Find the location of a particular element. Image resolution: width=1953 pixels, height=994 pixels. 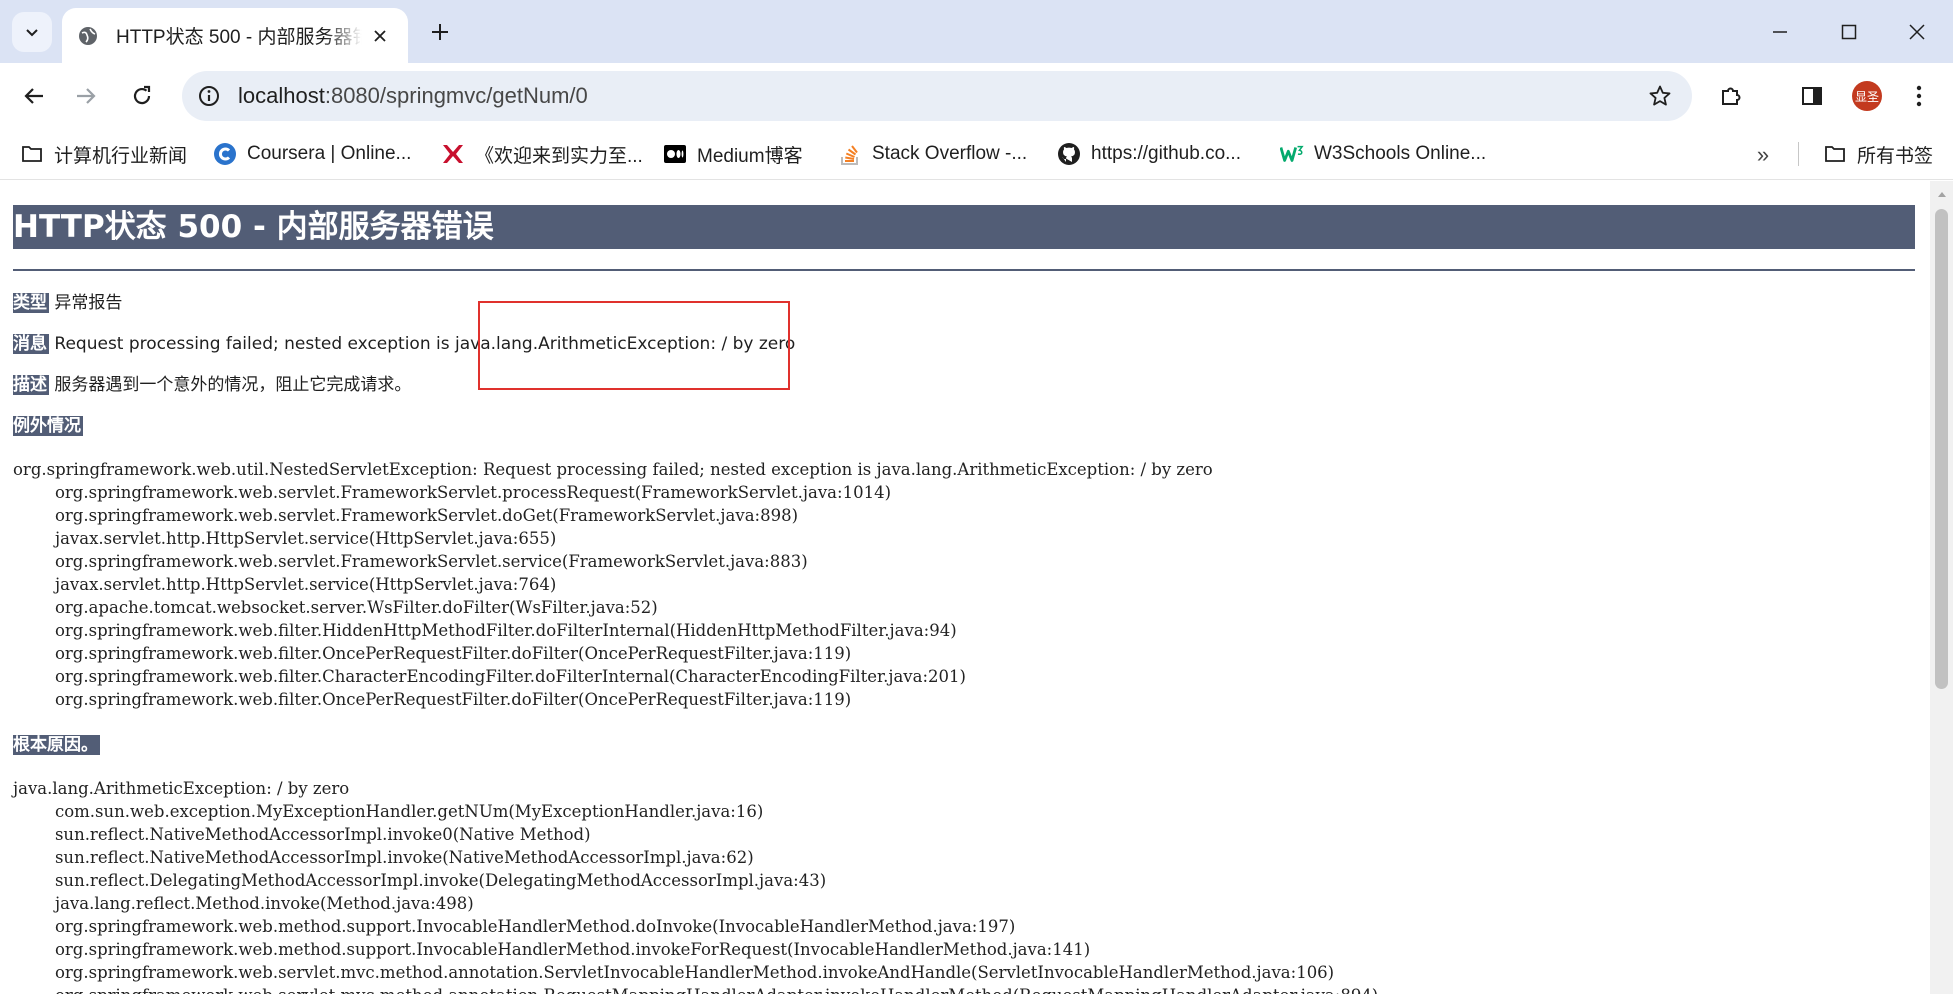

title-divider is located at coordinates (964, 270).